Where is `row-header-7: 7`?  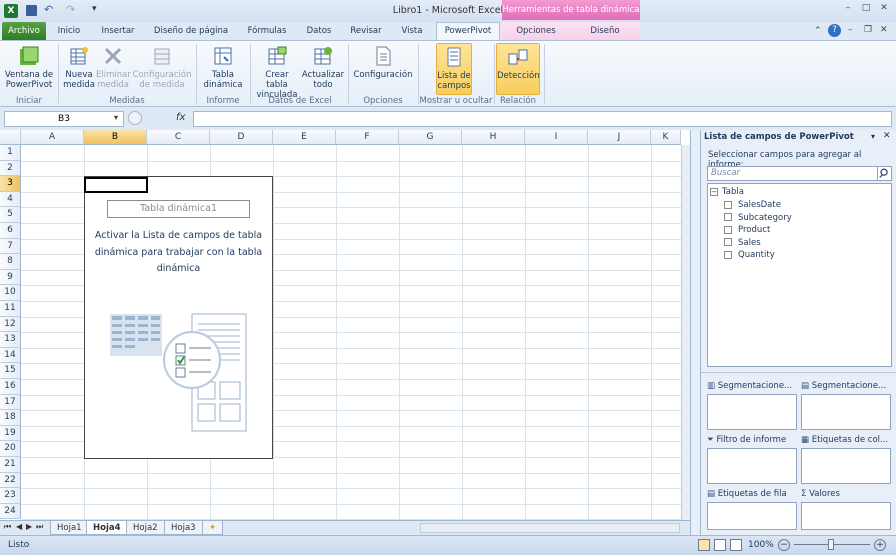
row-header-7: 7 is located at coordinates (10, 246).